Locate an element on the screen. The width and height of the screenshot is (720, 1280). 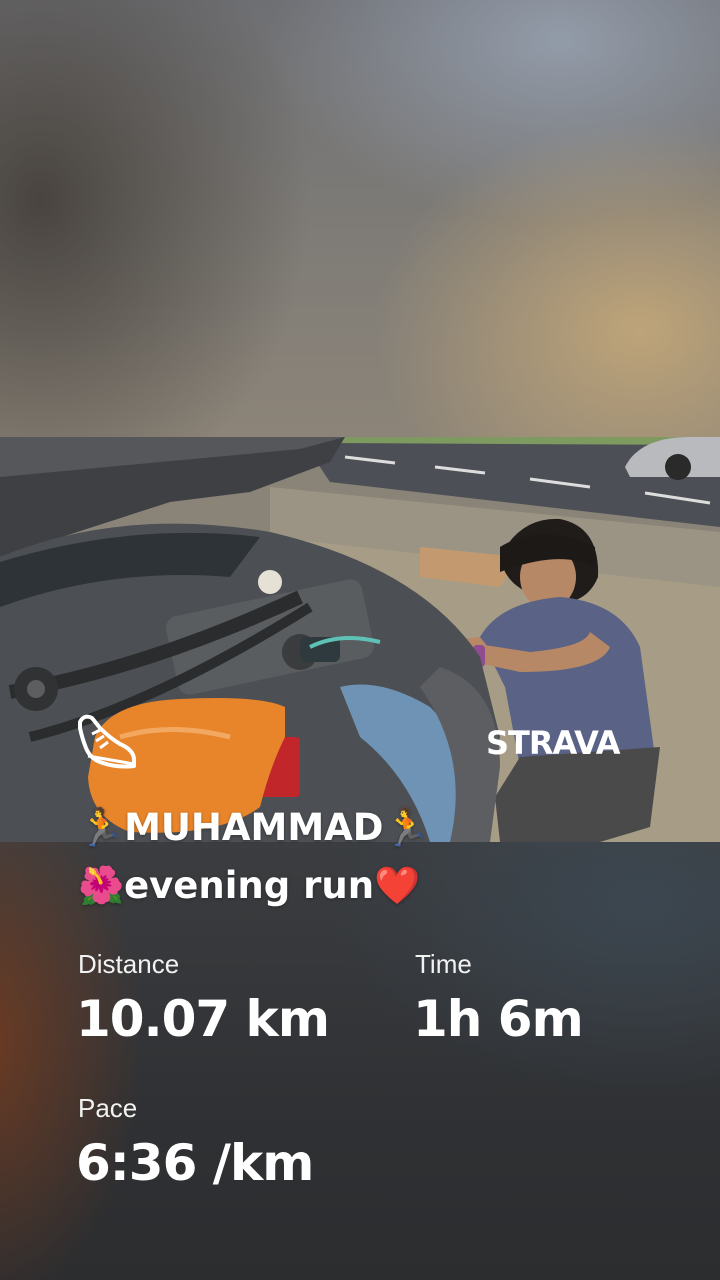
time-value: 1h 6m is located at coordinates (498, 1019).